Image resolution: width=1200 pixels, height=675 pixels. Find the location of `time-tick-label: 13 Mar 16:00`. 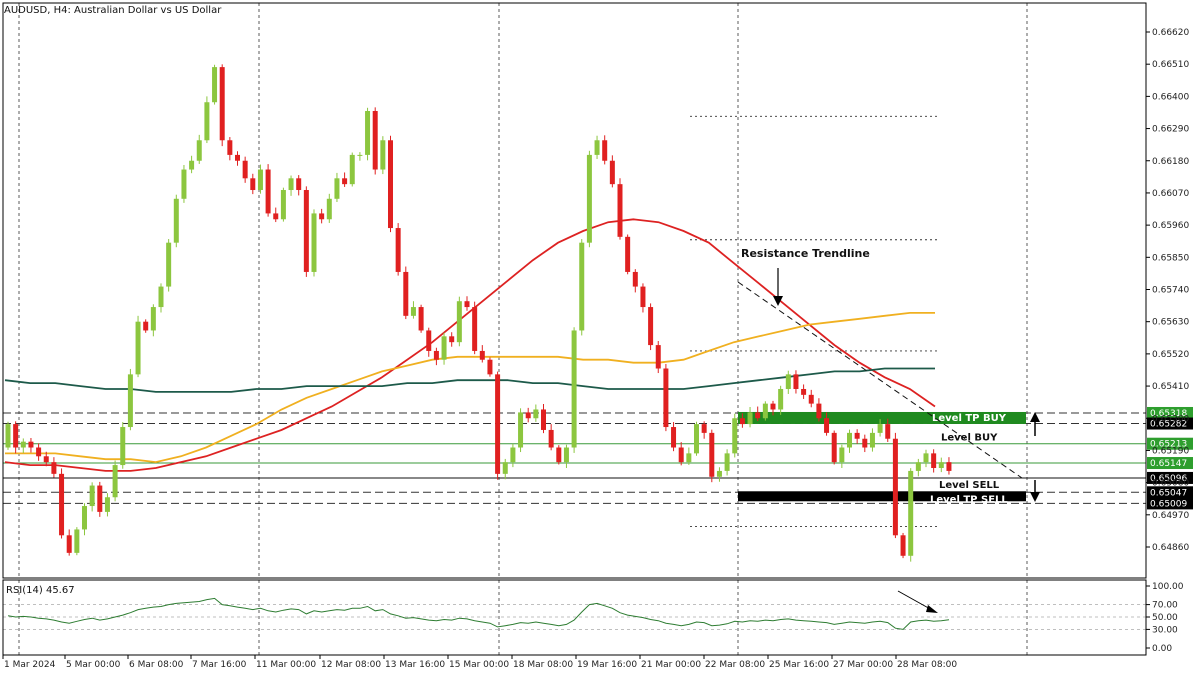

time-tick-label: 13 Mar 16:00 is located at coordinates (415, 665).